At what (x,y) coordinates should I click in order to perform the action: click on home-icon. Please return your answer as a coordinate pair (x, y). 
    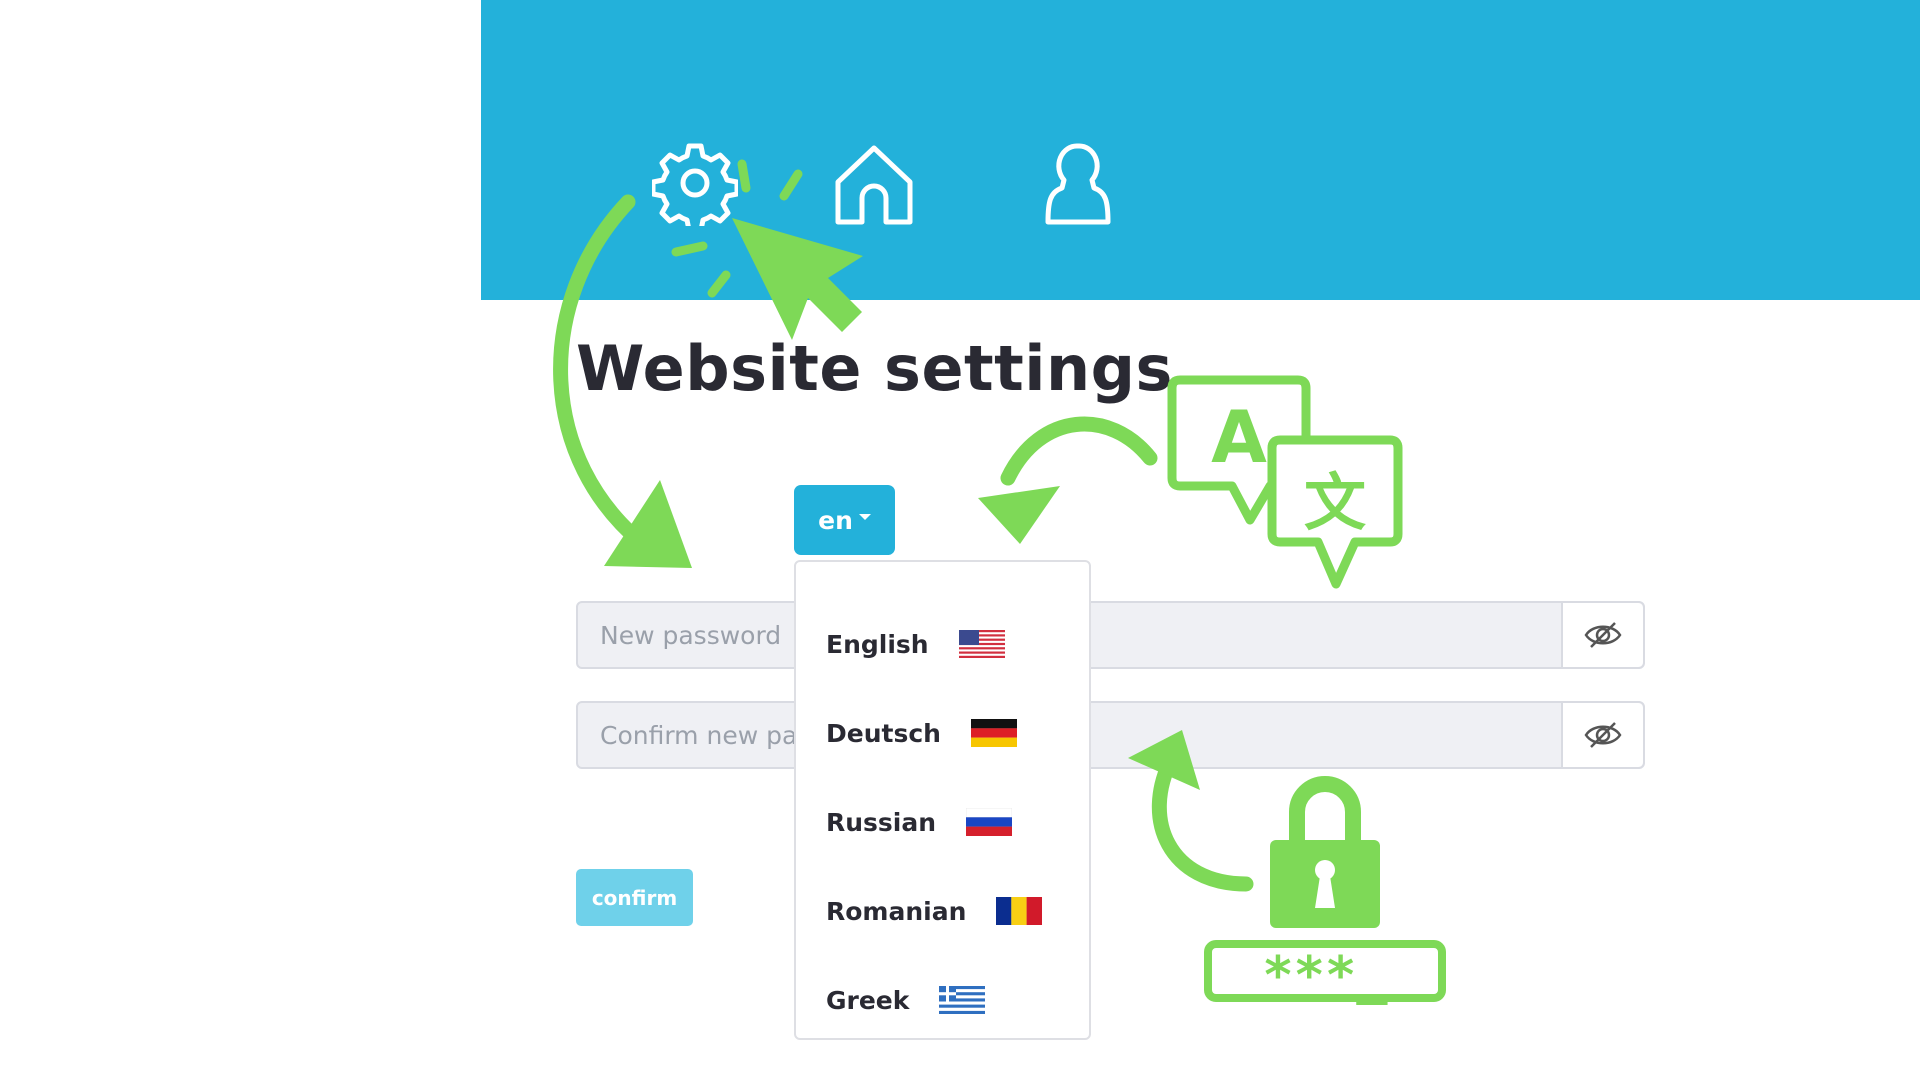
    Looking at the image, I should click on (874, 184).